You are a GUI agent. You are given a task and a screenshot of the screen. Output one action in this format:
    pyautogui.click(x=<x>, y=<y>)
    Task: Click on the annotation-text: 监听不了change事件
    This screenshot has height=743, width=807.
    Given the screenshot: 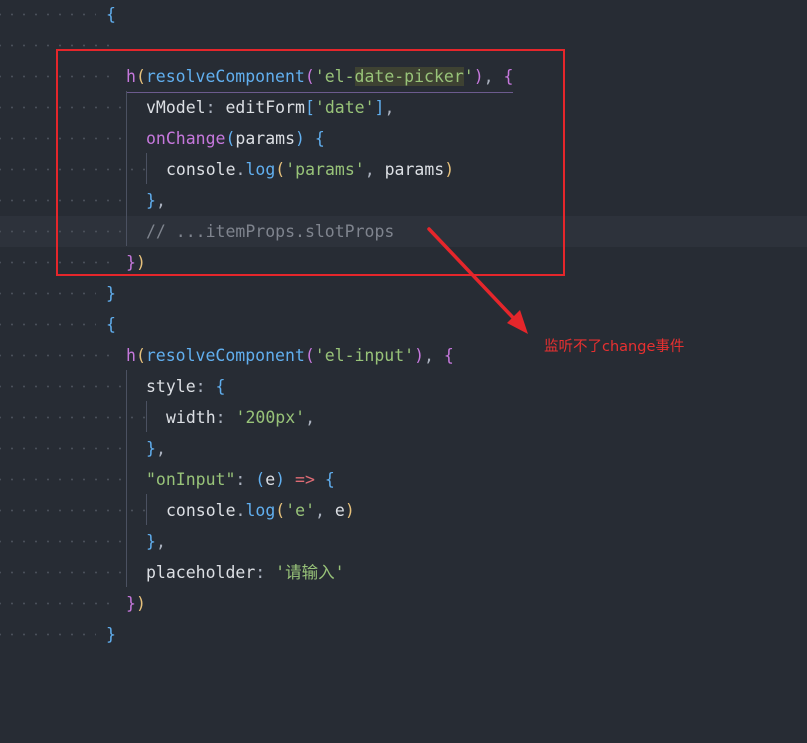 What is the action you would take?
    pyautogui.click(x=614, y=347)
    